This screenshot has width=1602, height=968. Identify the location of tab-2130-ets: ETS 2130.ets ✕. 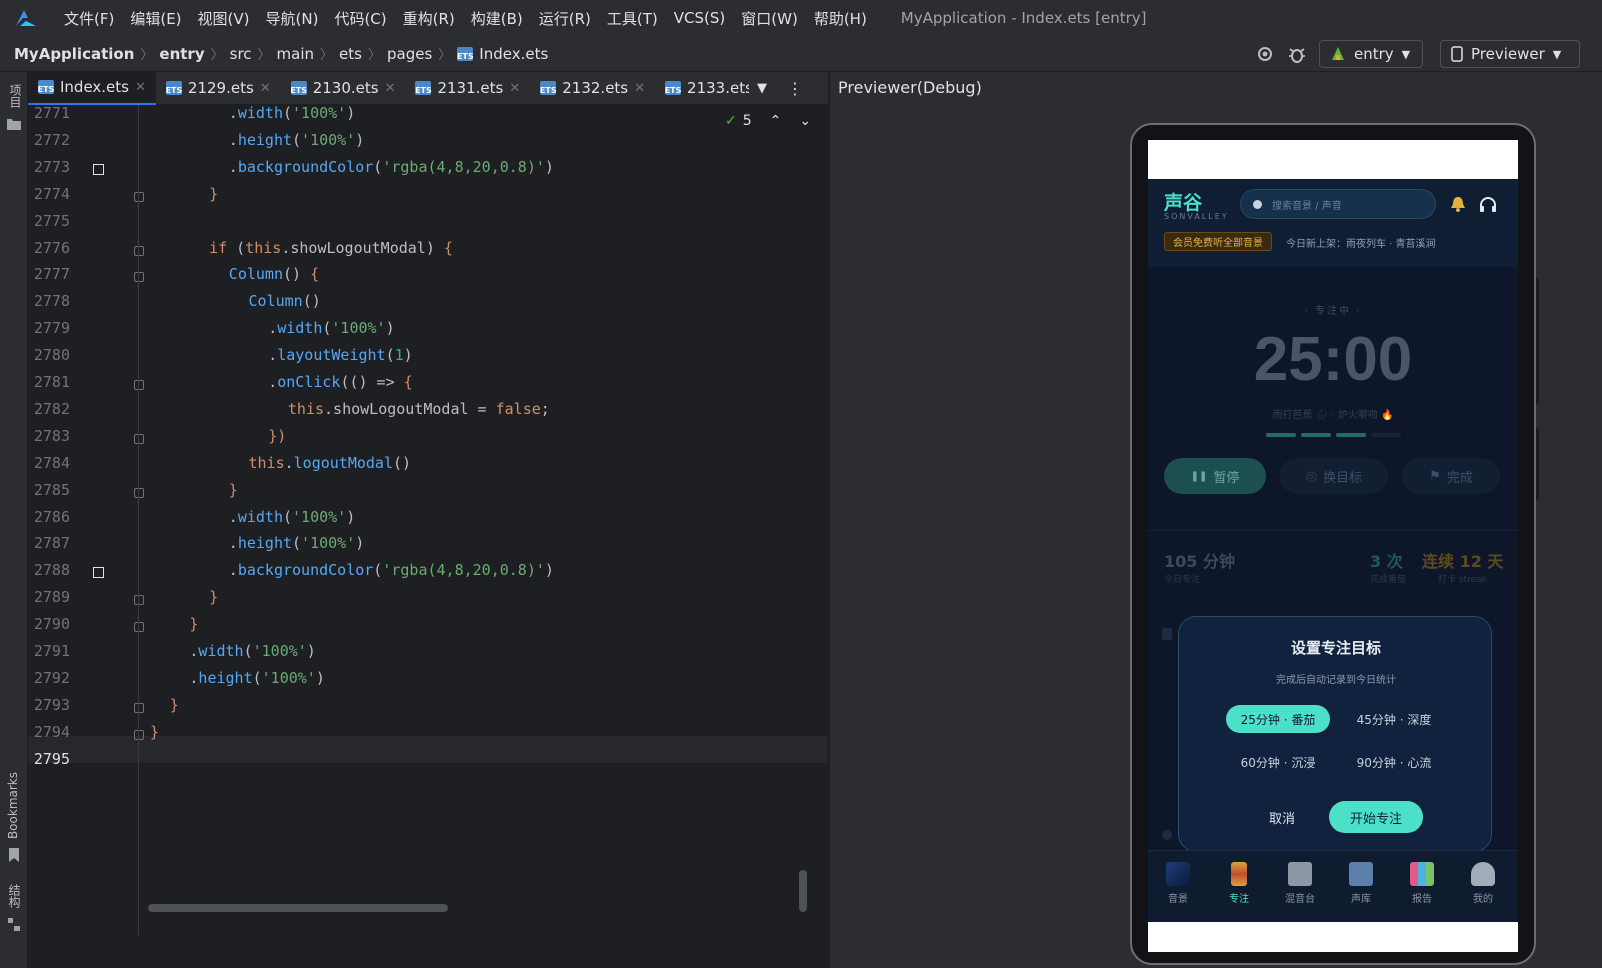
(343, 88).